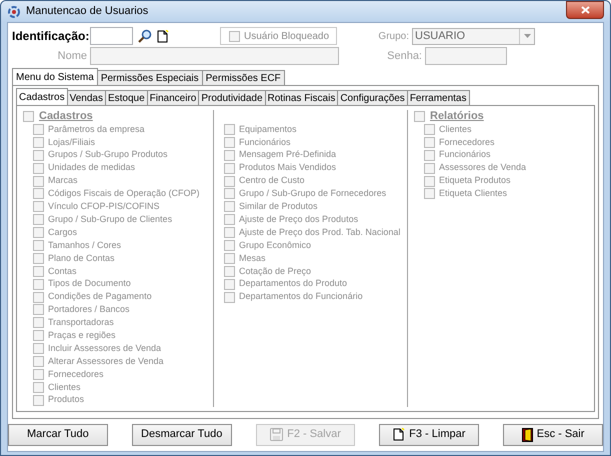  I want to click on permission-label: Grupo / Sub-Grupo de Fornecedores, so click(312, 193).